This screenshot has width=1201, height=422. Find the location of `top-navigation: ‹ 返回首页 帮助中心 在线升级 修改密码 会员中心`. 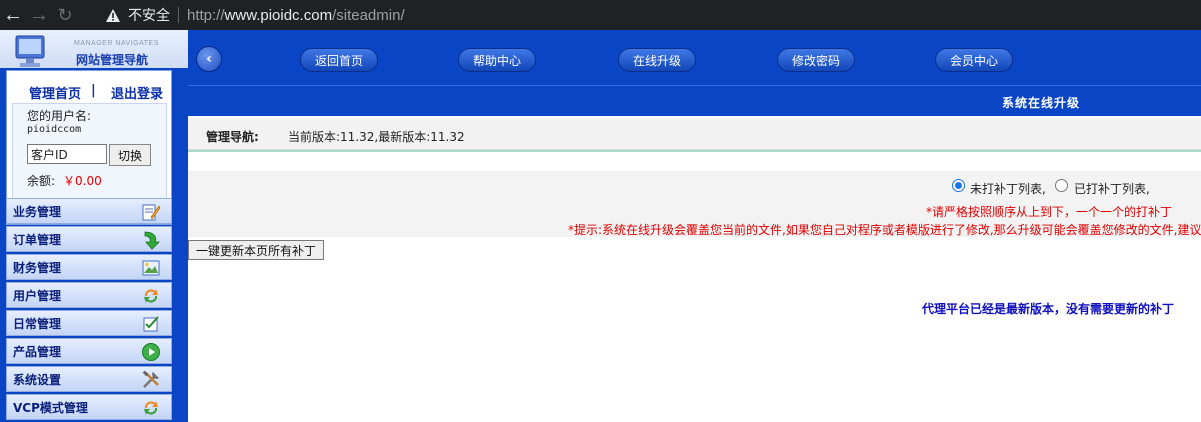

top-navigation: ‹ 返回首页 帮助中心 在线升级 修改密码 会员中心 is located at coordinates (694, 57).